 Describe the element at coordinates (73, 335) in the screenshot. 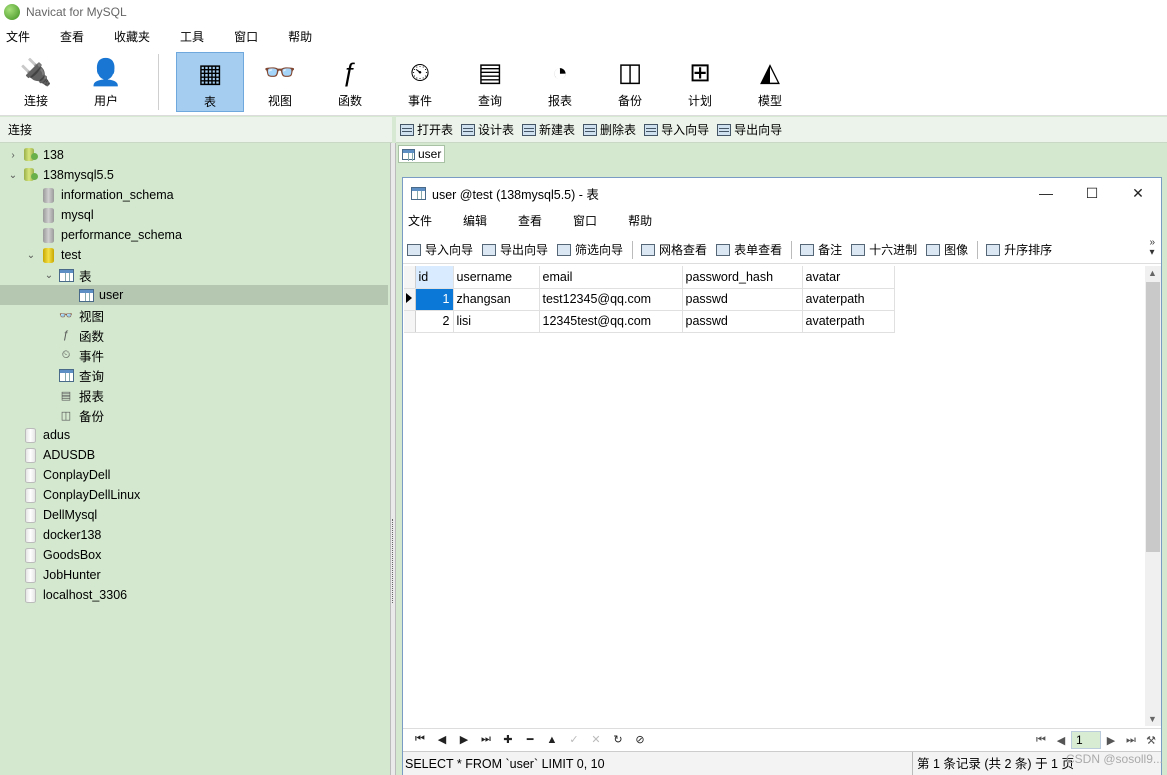

I see `tree-node--: ƒ 函数` at that location.